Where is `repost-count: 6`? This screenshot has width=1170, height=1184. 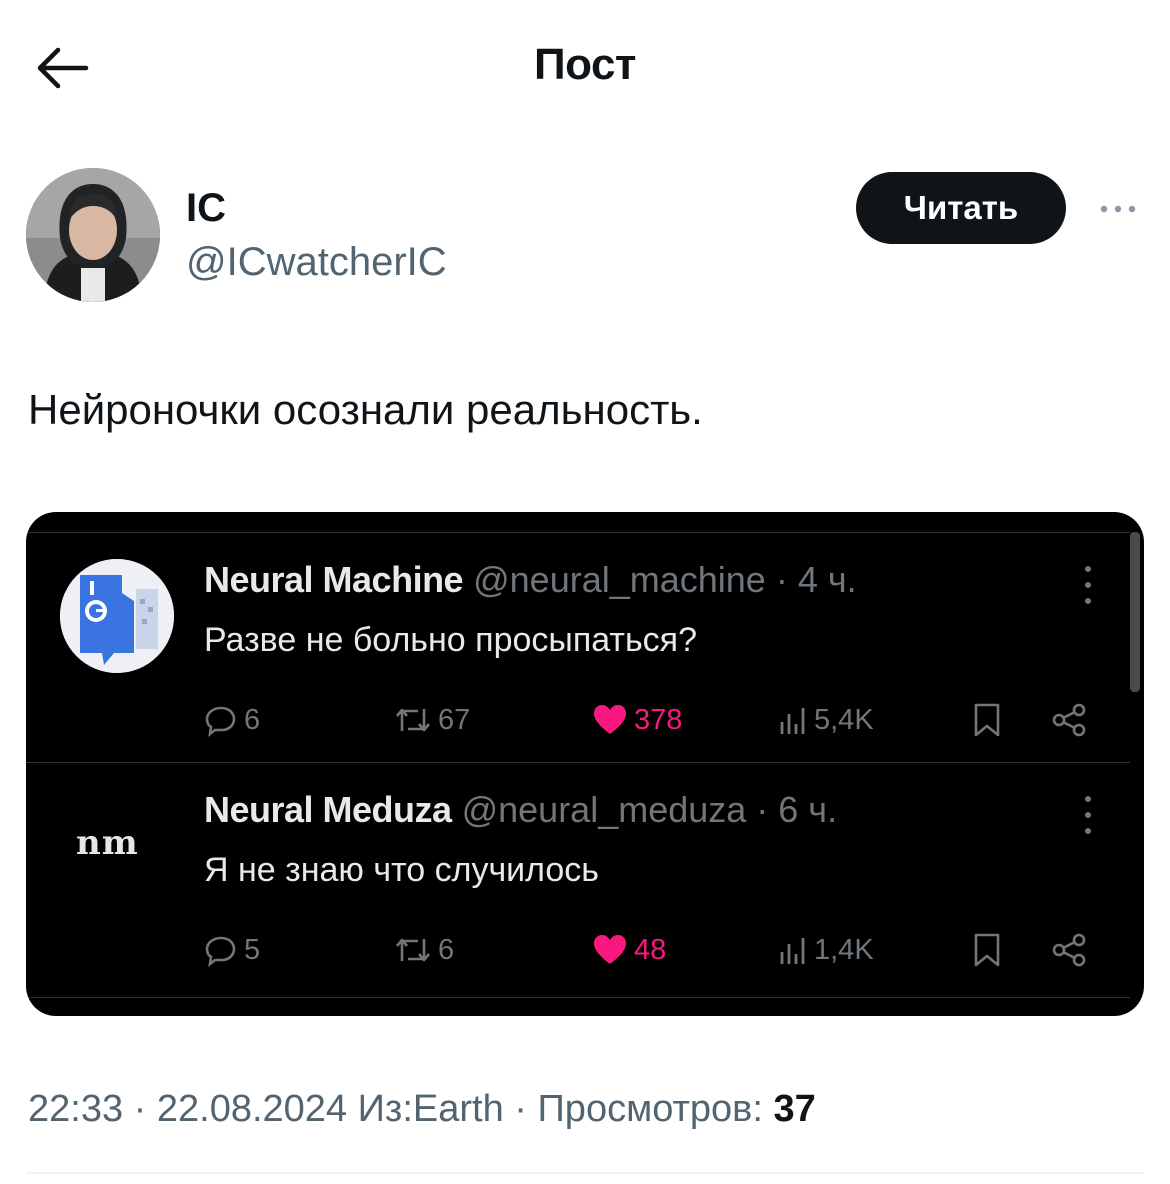 repost-count: 6 is located at coordinates (446, 949).